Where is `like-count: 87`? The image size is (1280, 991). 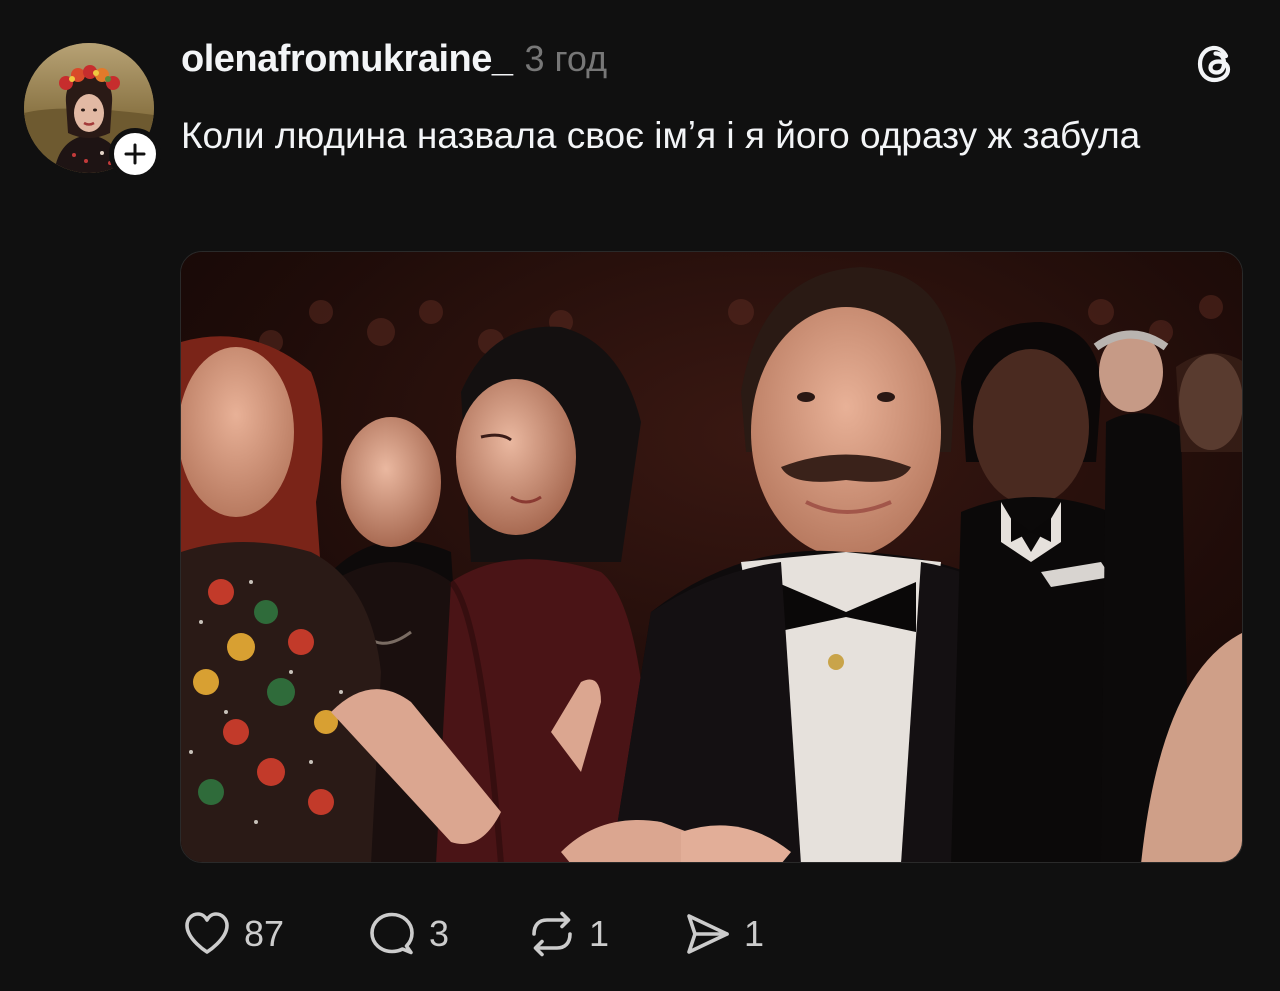
like-count: 87 is located at coordinates (264, 933).